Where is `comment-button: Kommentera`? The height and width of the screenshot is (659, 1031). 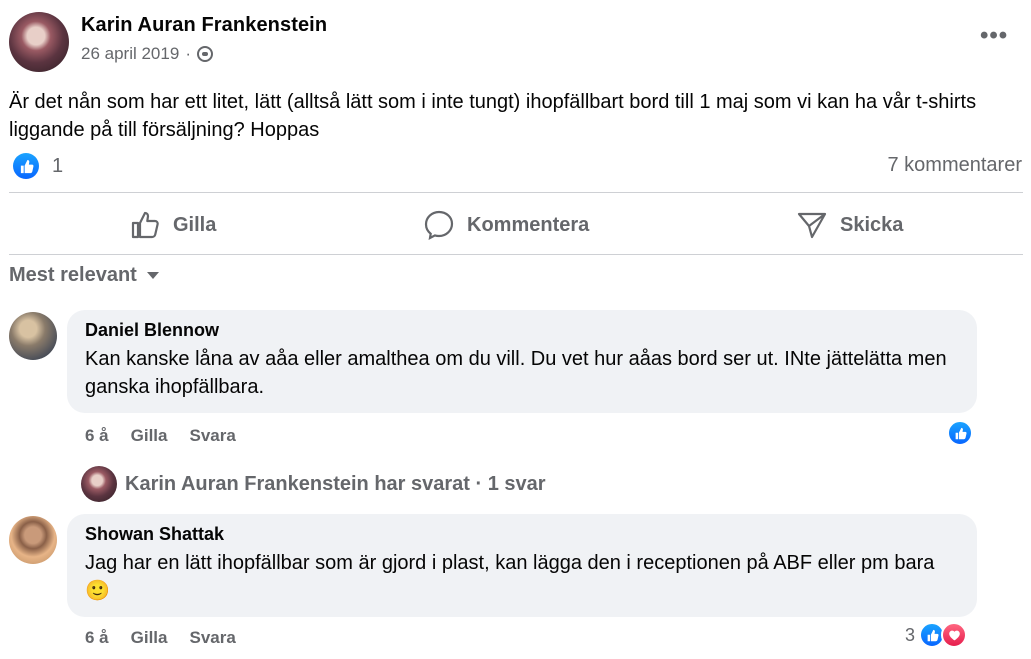
comment-button: Kommentera is located at coordinates (506, 225).